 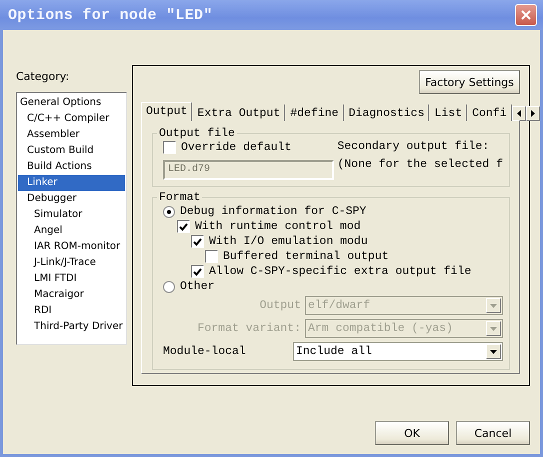 What do you see at coordinates (71, 231) in the screenshot?
I see `category-item: Angel` at bounding box center [71, 231].